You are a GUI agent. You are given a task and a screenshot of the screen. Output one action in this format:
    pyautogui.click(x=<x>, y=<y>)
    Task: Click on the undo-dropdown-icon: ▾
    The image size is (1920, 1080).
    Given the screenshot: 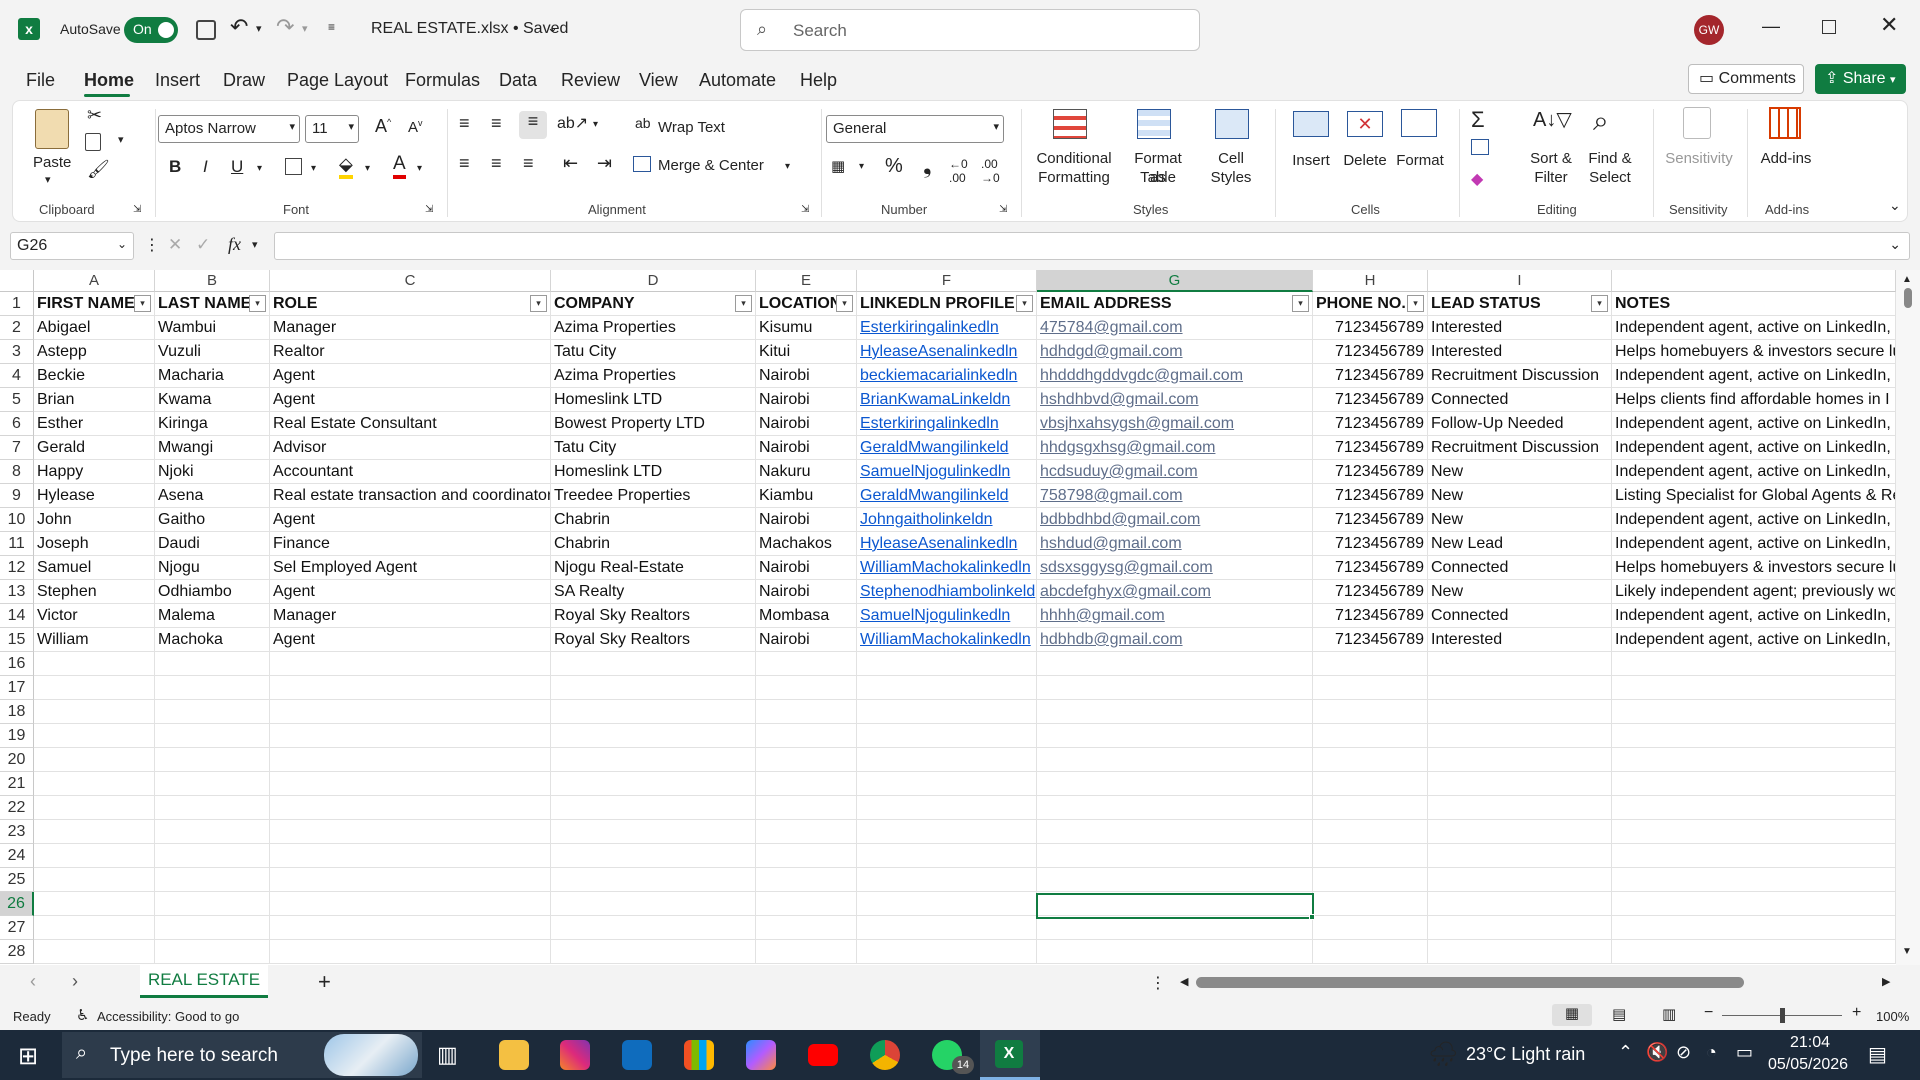 What is the action you would take?
    pyautogui.click(x=259, y=28)
    